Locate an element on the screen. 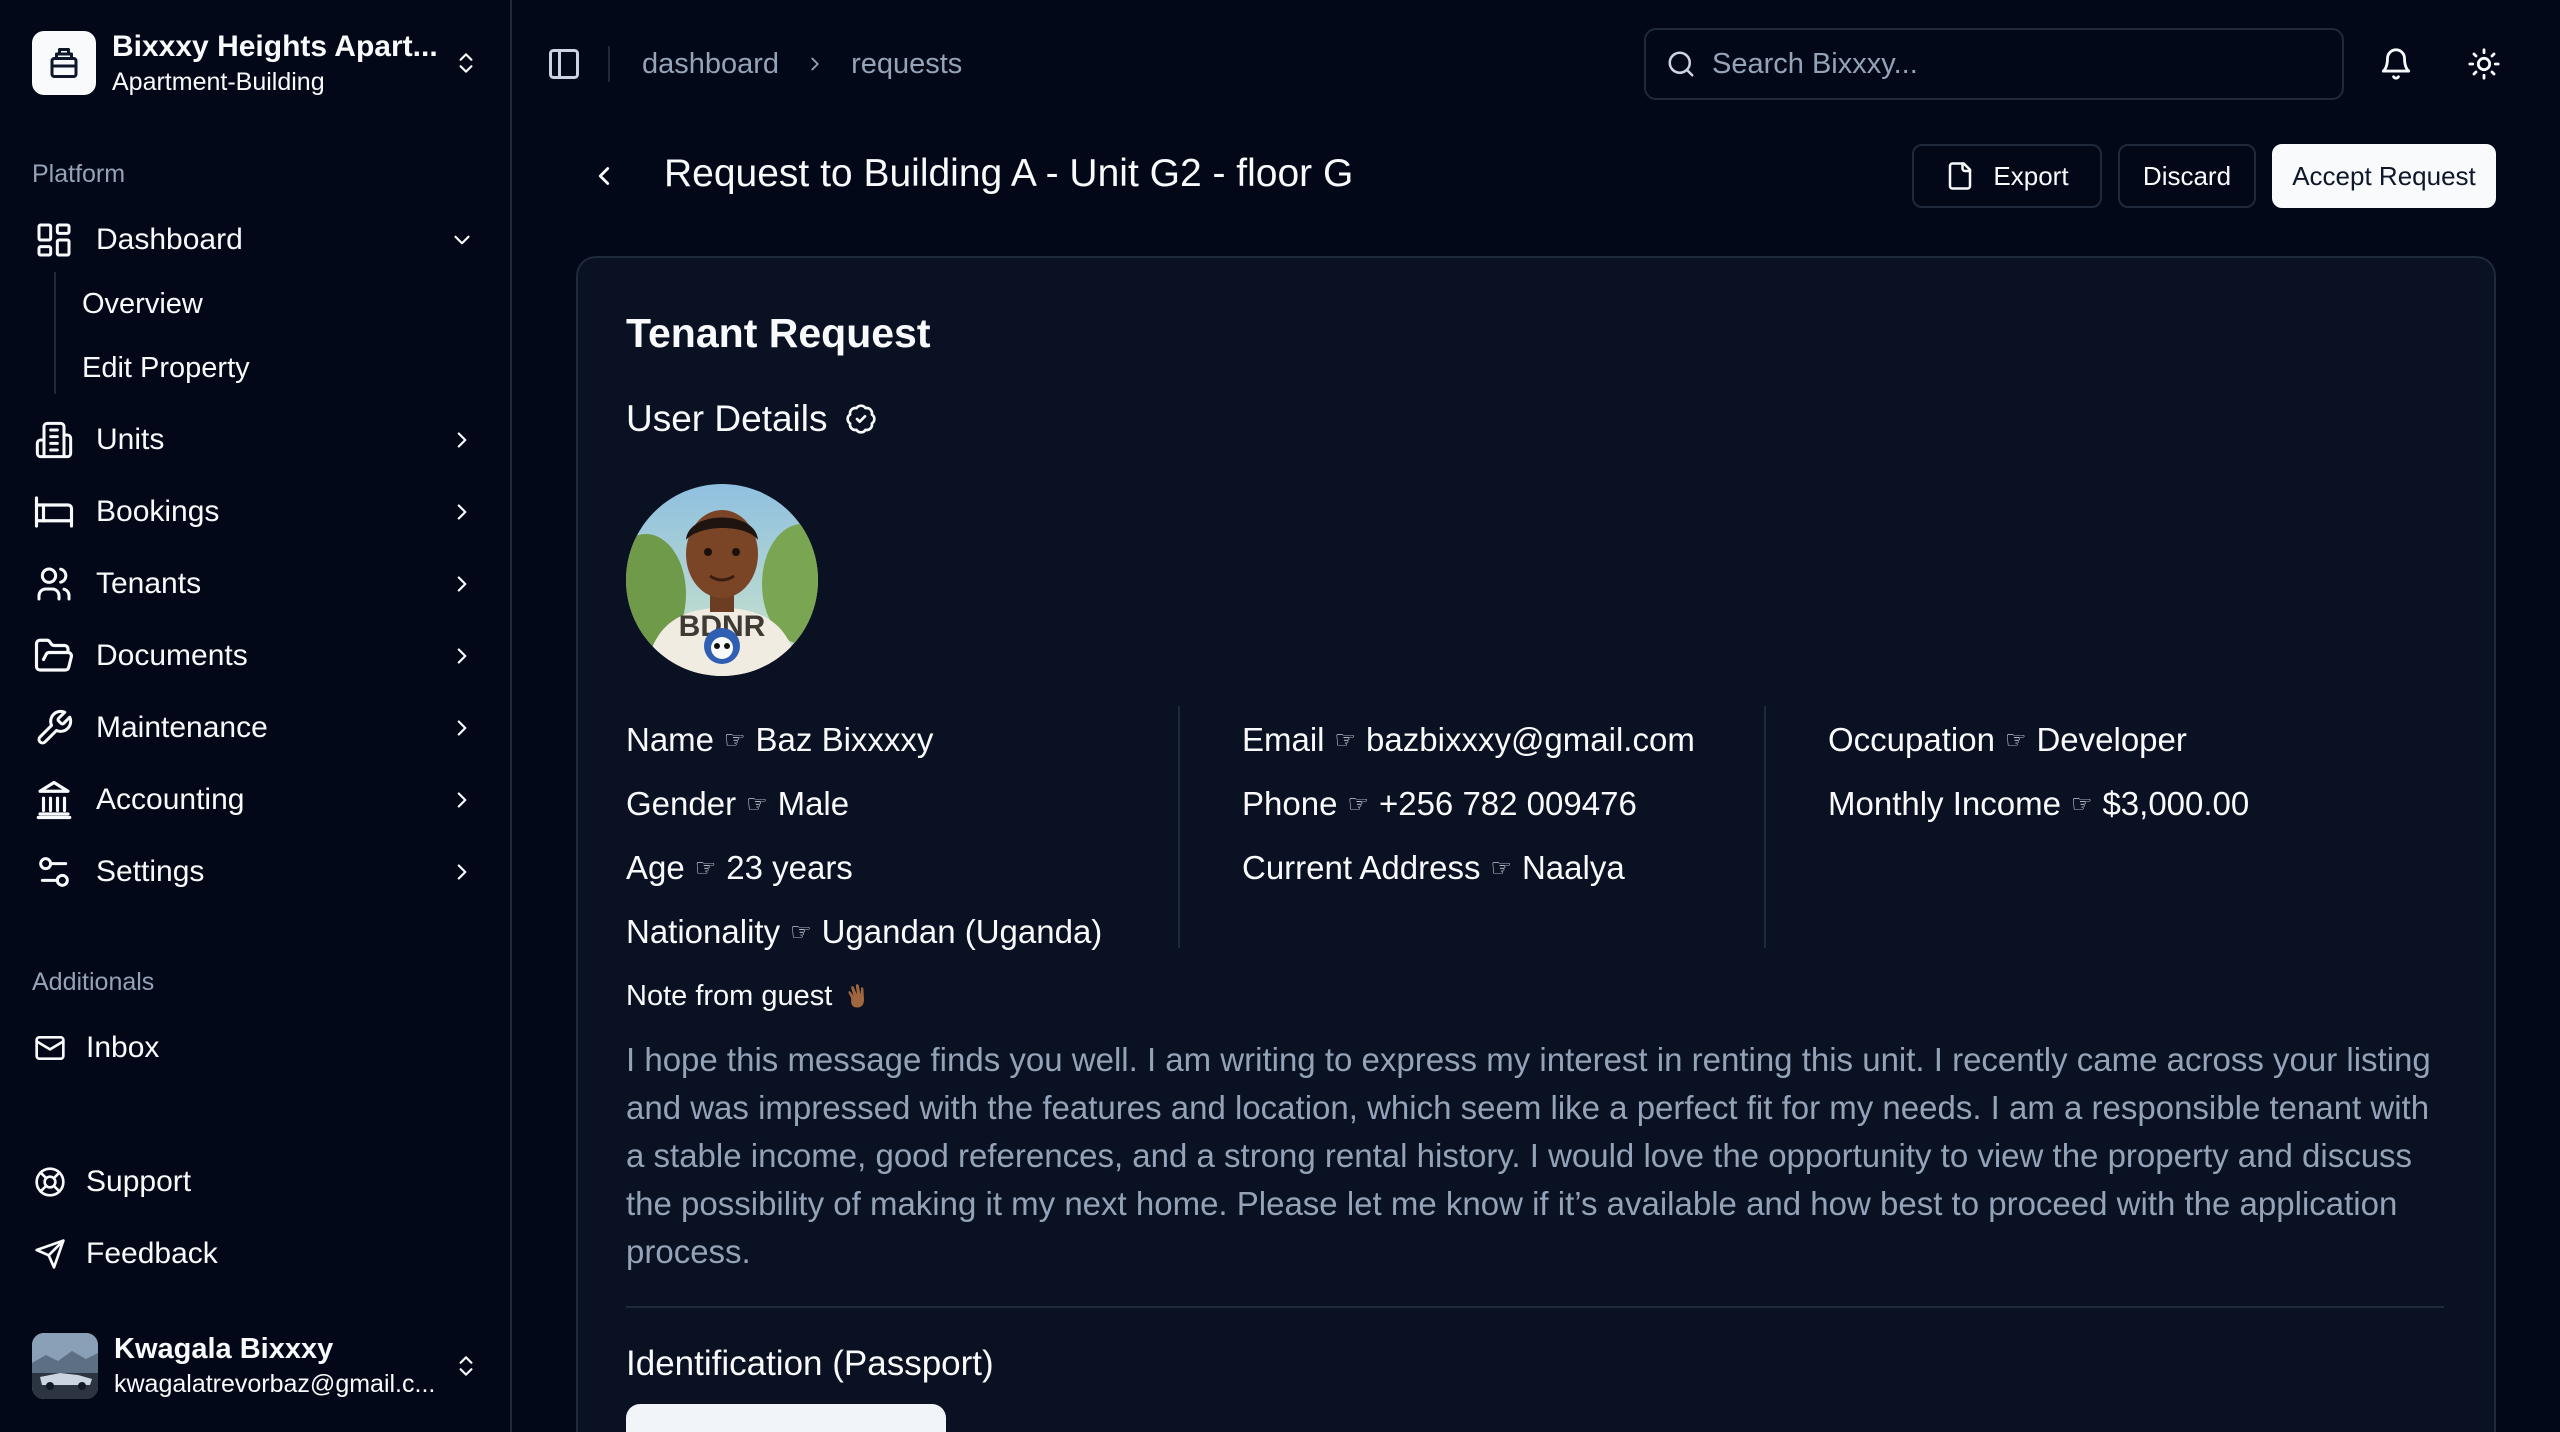 This screenshot has height=1432, width=2560. field-value: Baz Bixxxxy is located at coordinates (844, 739).